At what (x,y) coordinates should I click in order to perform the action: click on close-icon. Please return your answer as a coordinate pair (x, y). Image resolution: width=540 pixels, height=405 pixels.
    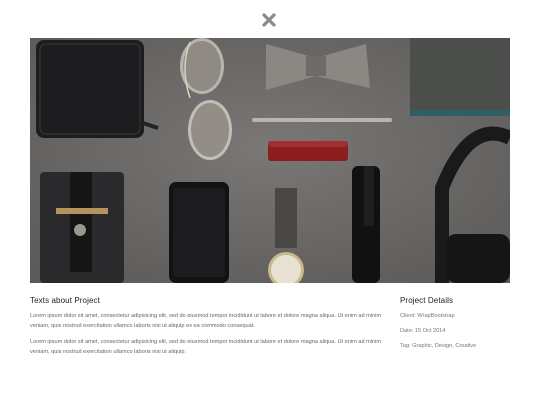
    Looking at the image, I should click on (269, 20).